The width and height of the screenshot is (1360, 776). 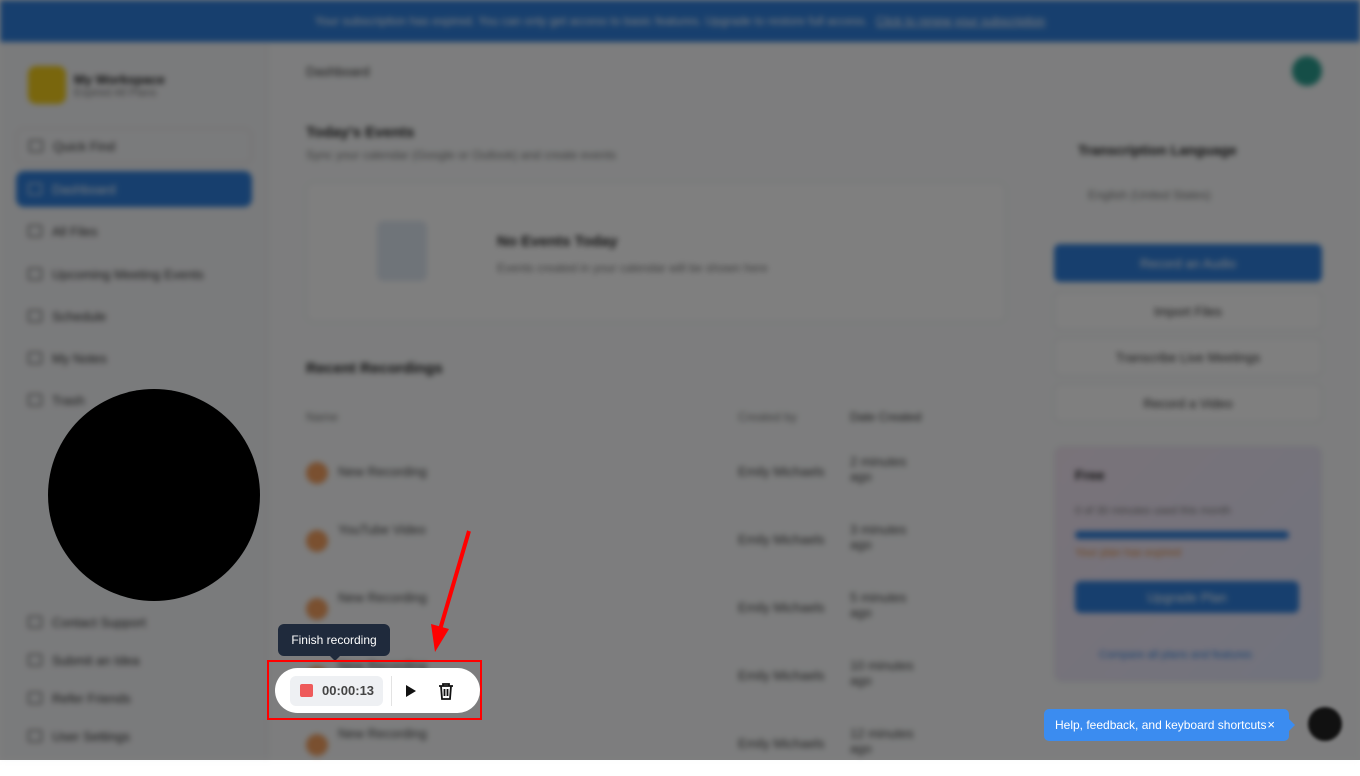 I want to click on redaction-circle, so click(x=154, y=495).